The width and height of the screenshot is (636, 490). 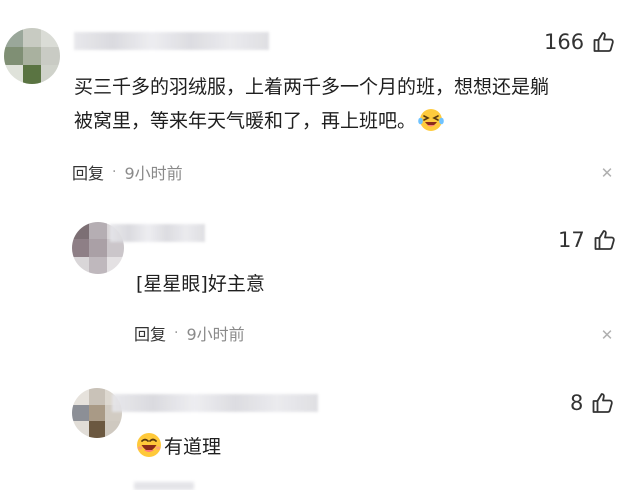 What do you see at coordinates (431, 120) in the screenshot?
I see `laughing-emoji-icon` at bounding box center [431, 120].